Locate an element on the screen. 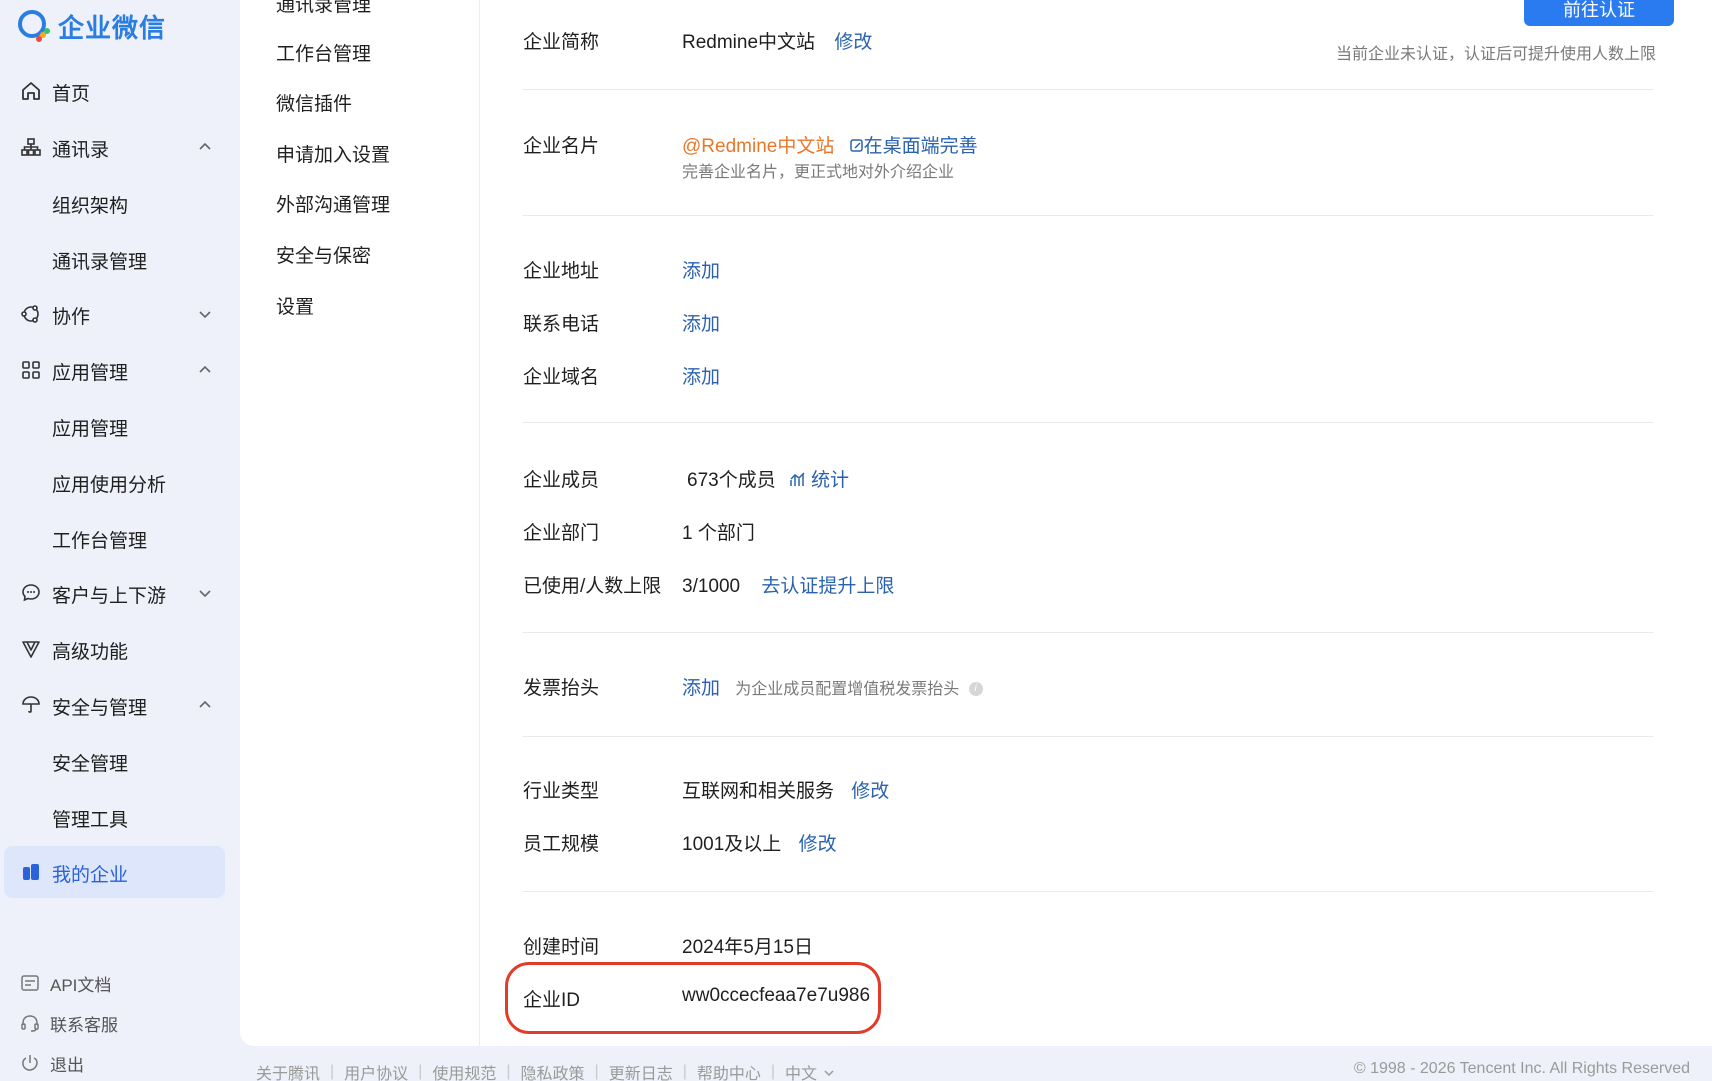 The width and height of the screenshot is (1712, 1081). phone-add-link: 添加 is located at coordinates (701, 322).